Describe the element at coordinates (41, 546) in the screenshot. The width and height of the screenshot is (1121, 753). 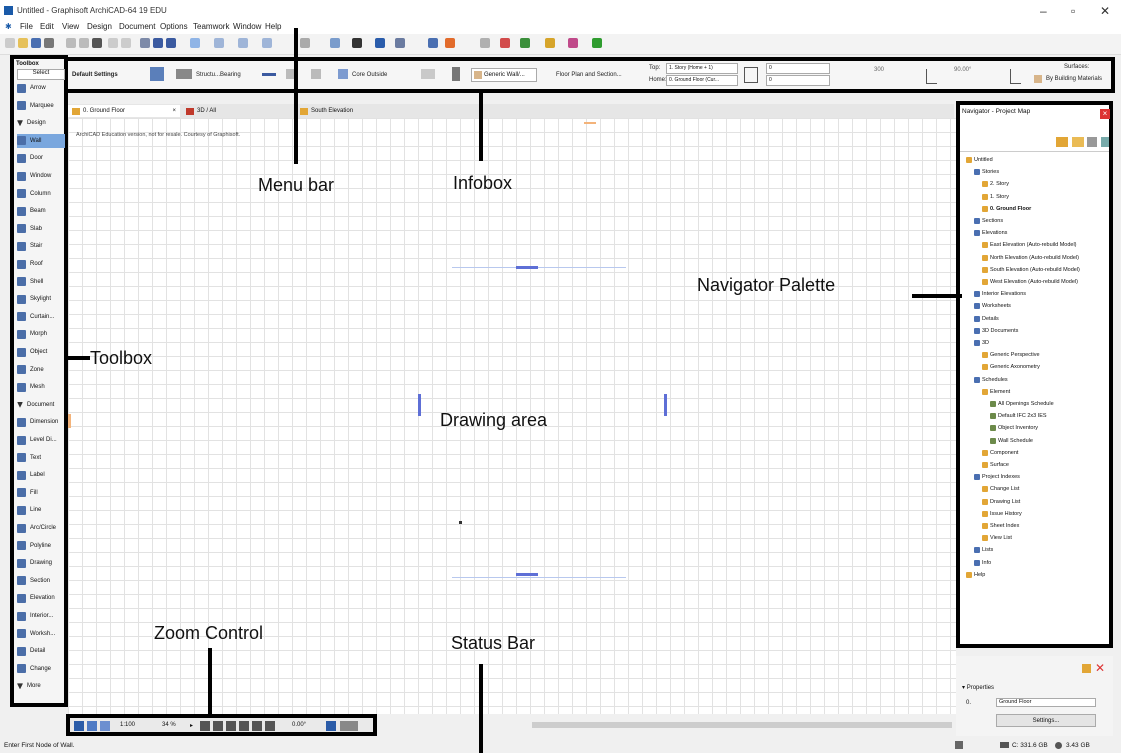
I see `tool-polyline: Polyline` at that location.